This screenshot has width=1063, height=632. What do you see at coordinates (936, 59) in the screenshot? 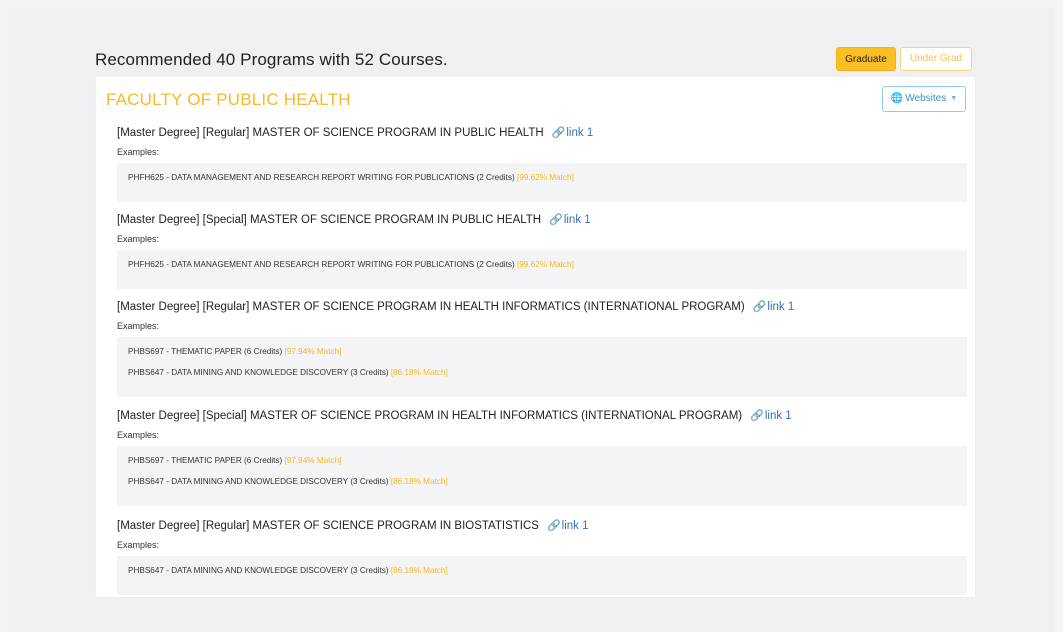
I see `undergrad-button: Under Grad` at bounding box center [936, 59].